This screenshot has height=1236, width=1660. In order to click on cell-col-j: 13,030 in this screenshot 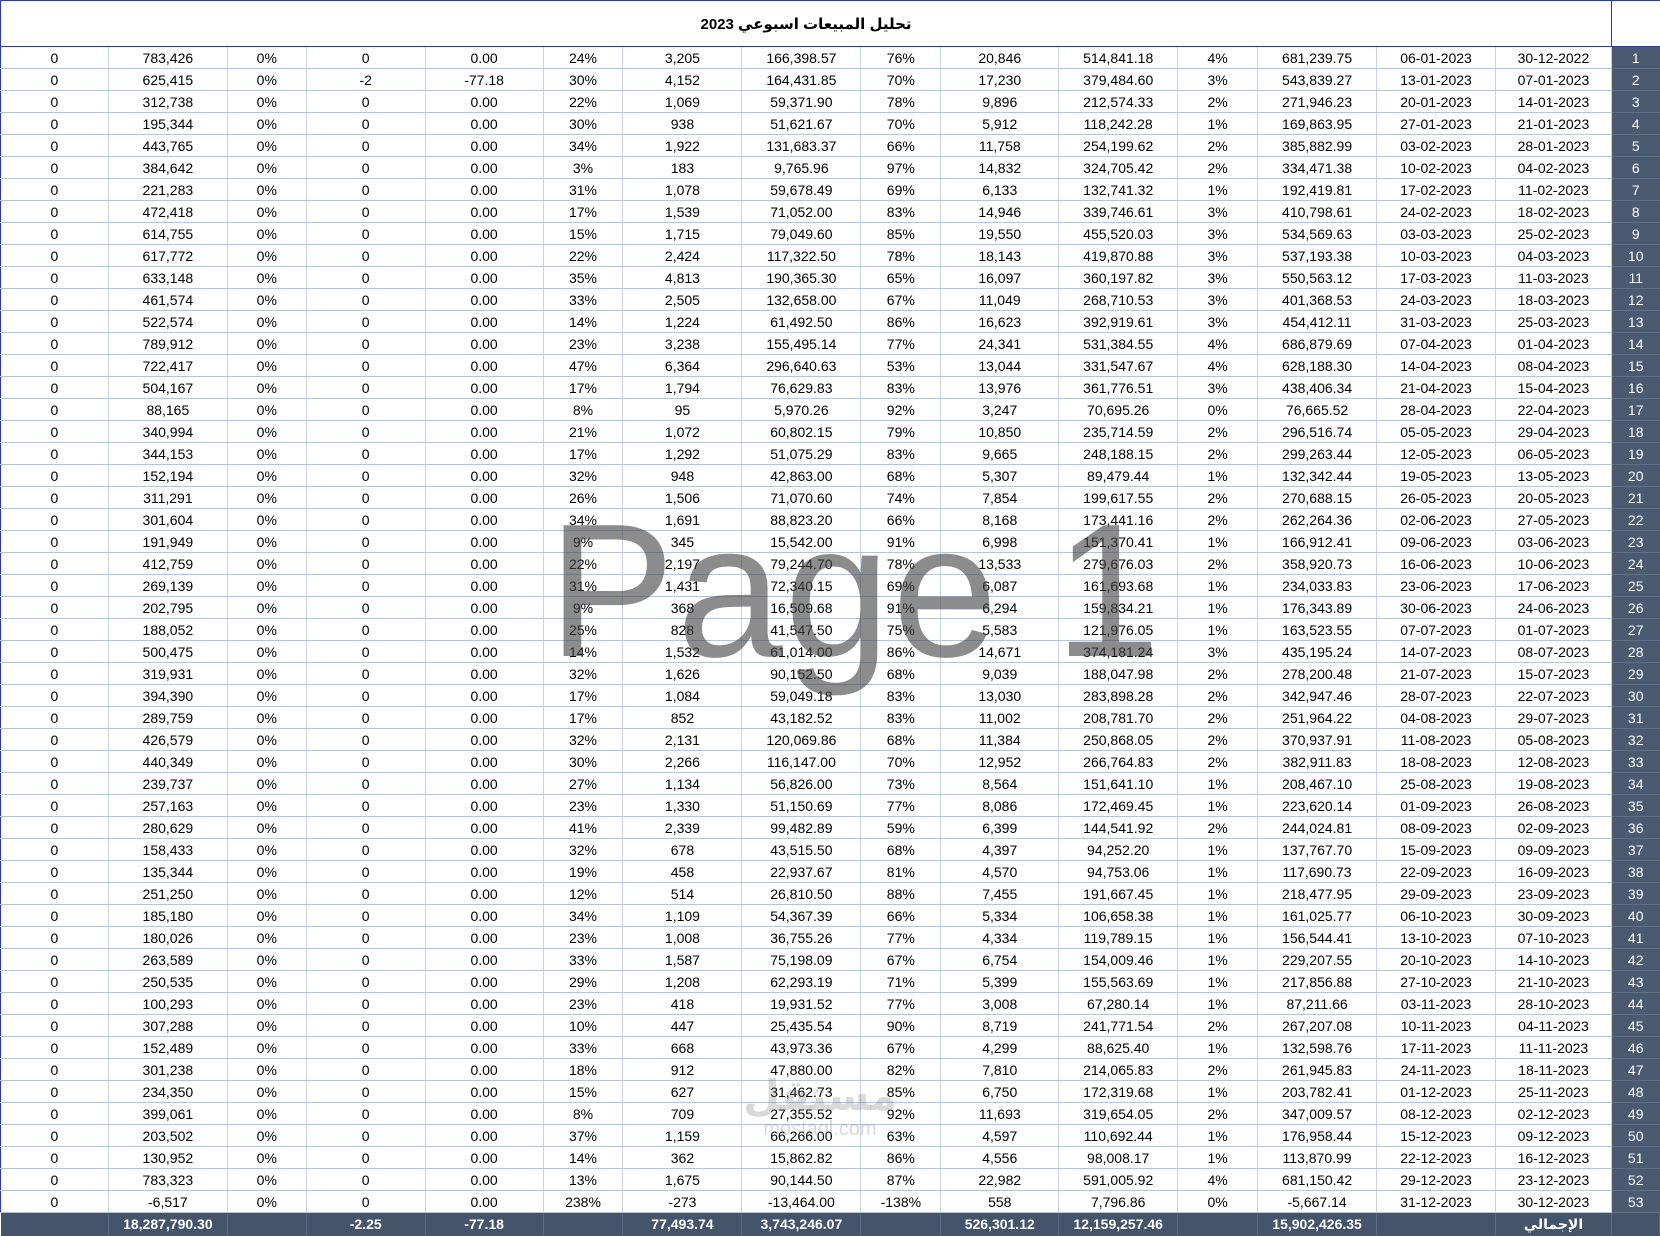, I will do `click(1000, 695)`.